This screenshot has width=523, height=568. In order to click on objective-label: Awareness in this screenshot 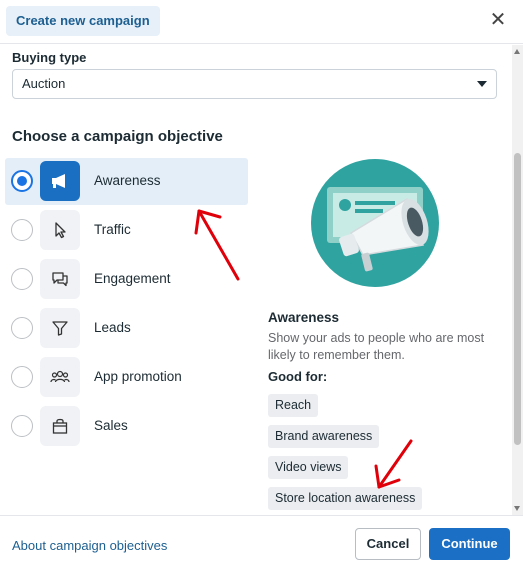, I will do `click(127, 180)`.